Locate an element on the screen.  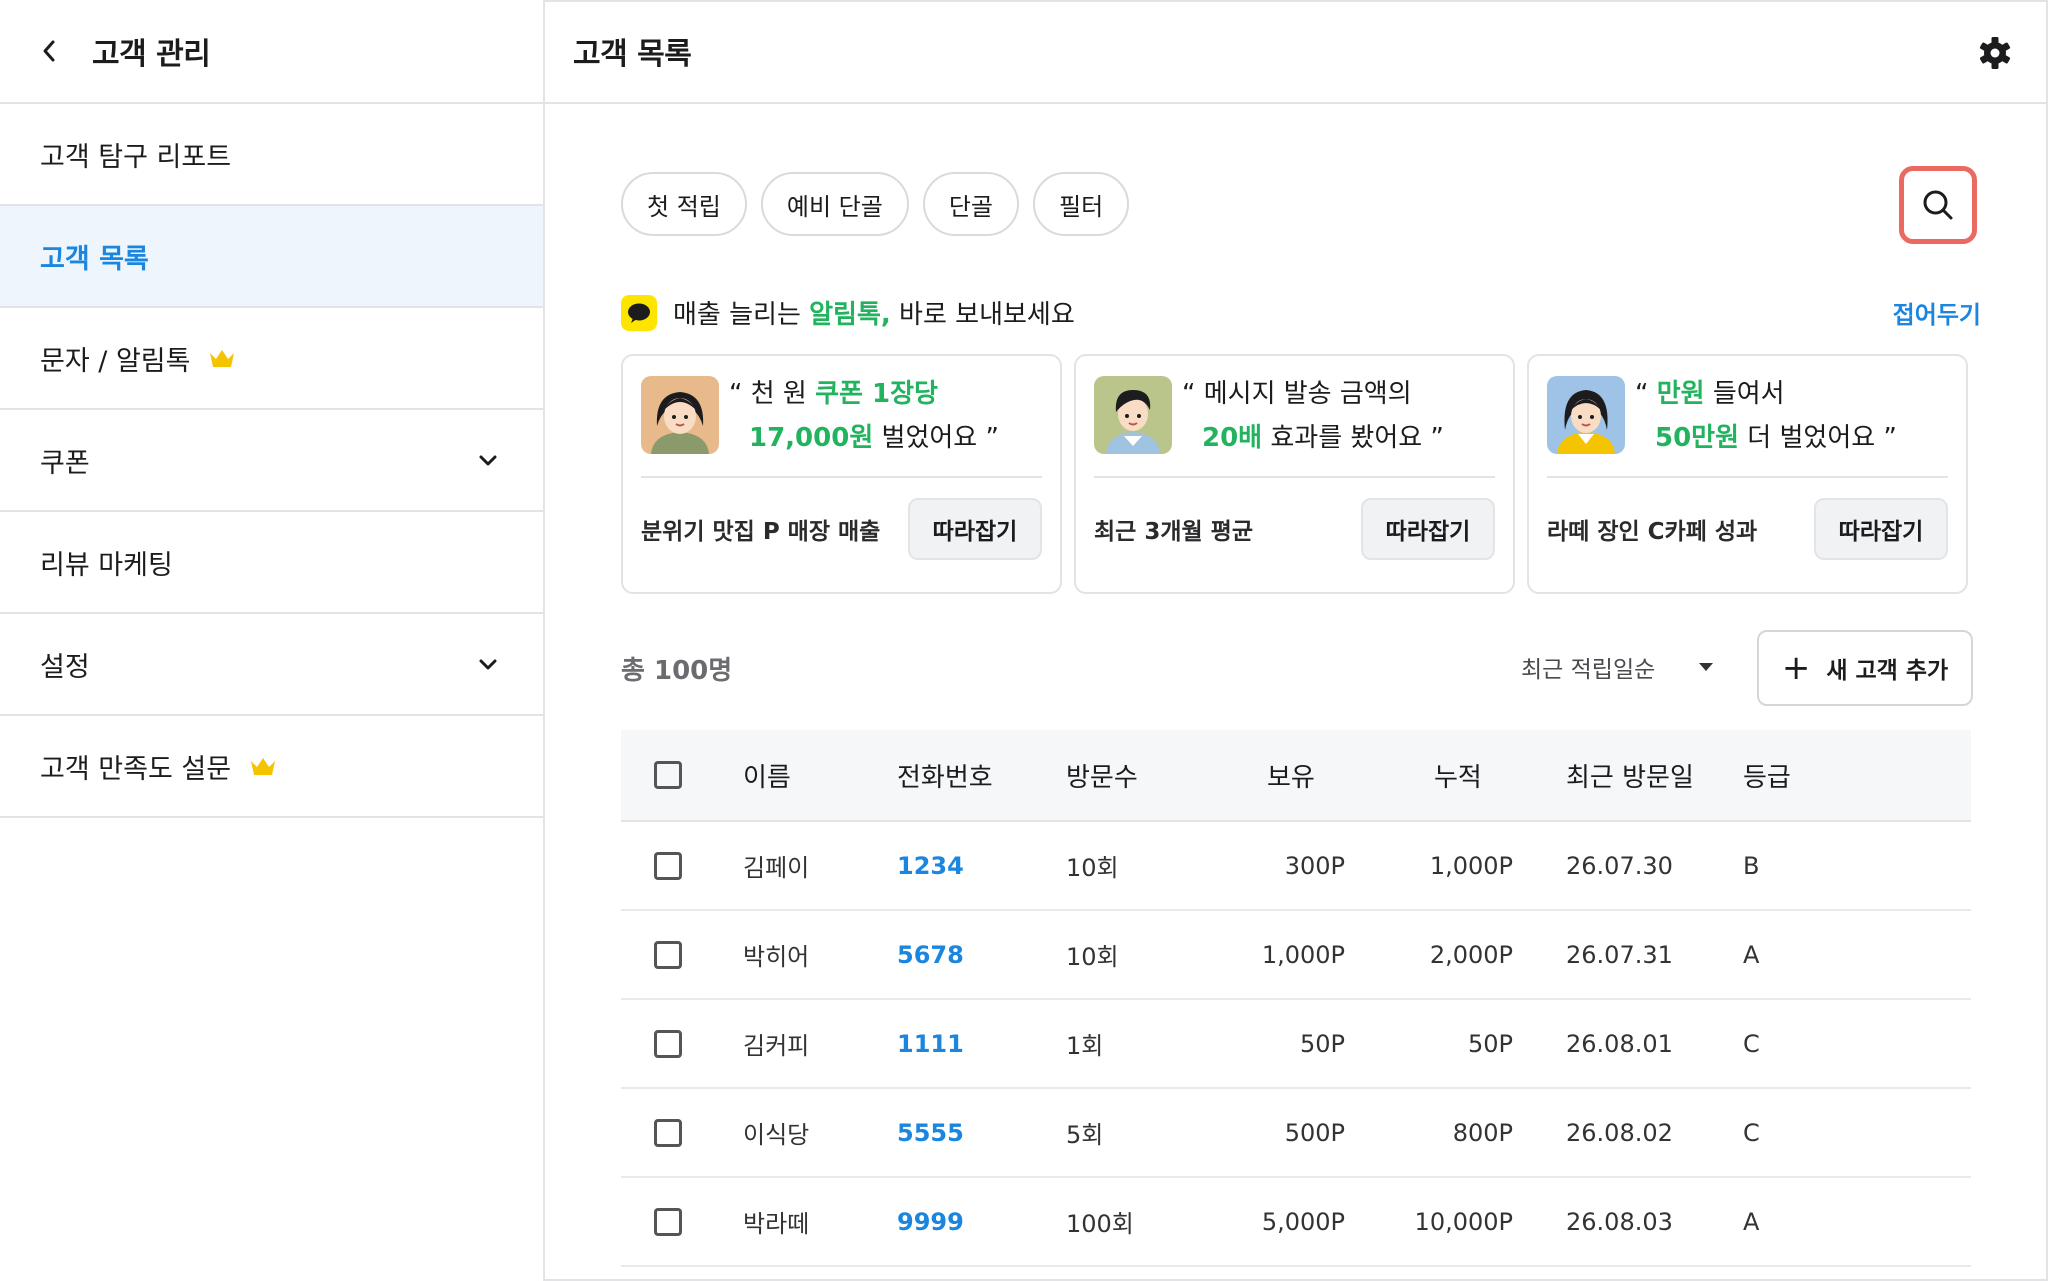
page-title: 고객 목록 is located at coordinates (632, 54).